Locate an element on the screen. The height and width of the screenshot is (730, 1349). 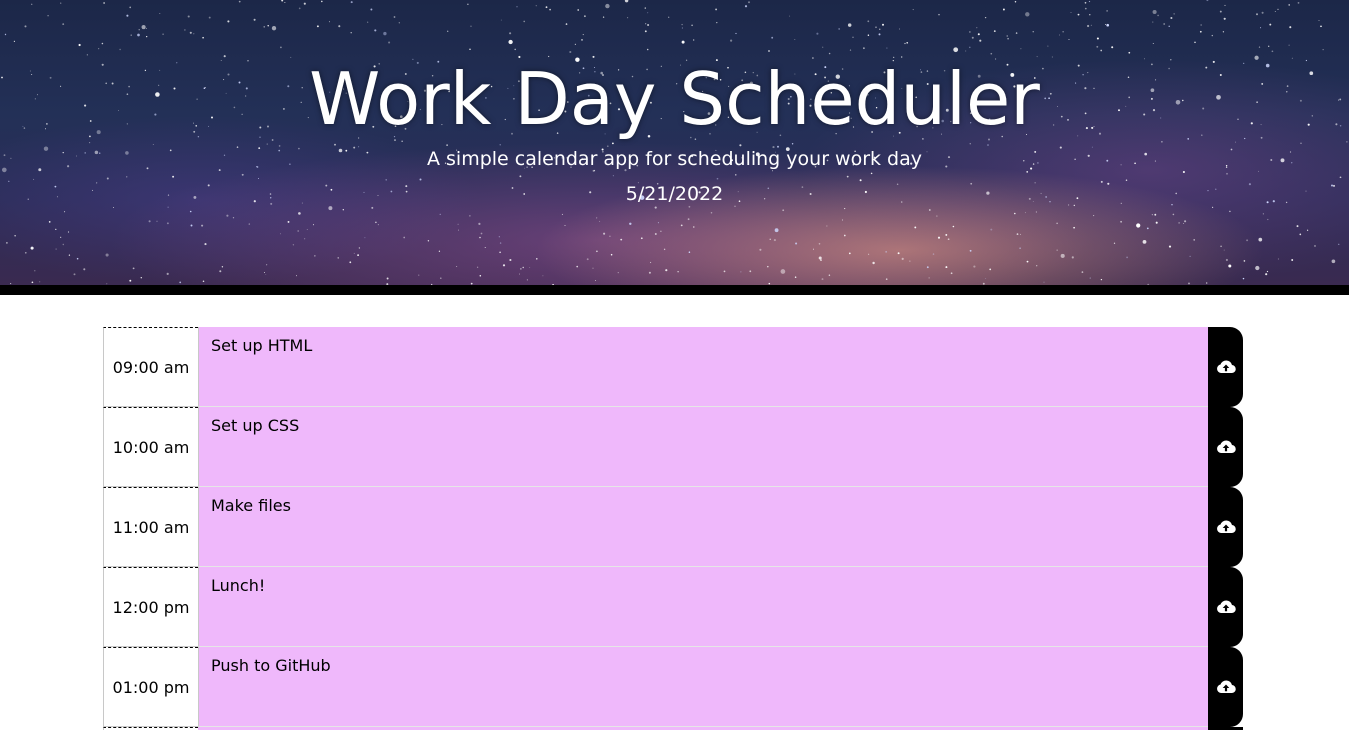
task-description-input: Lunch! is located at coordinates (703, 607).